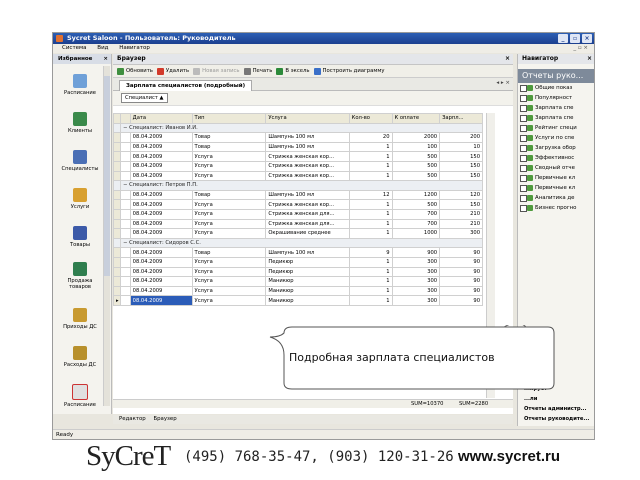  I want to click on navigator-report-item: Загрузка обор, so click(556, 148).